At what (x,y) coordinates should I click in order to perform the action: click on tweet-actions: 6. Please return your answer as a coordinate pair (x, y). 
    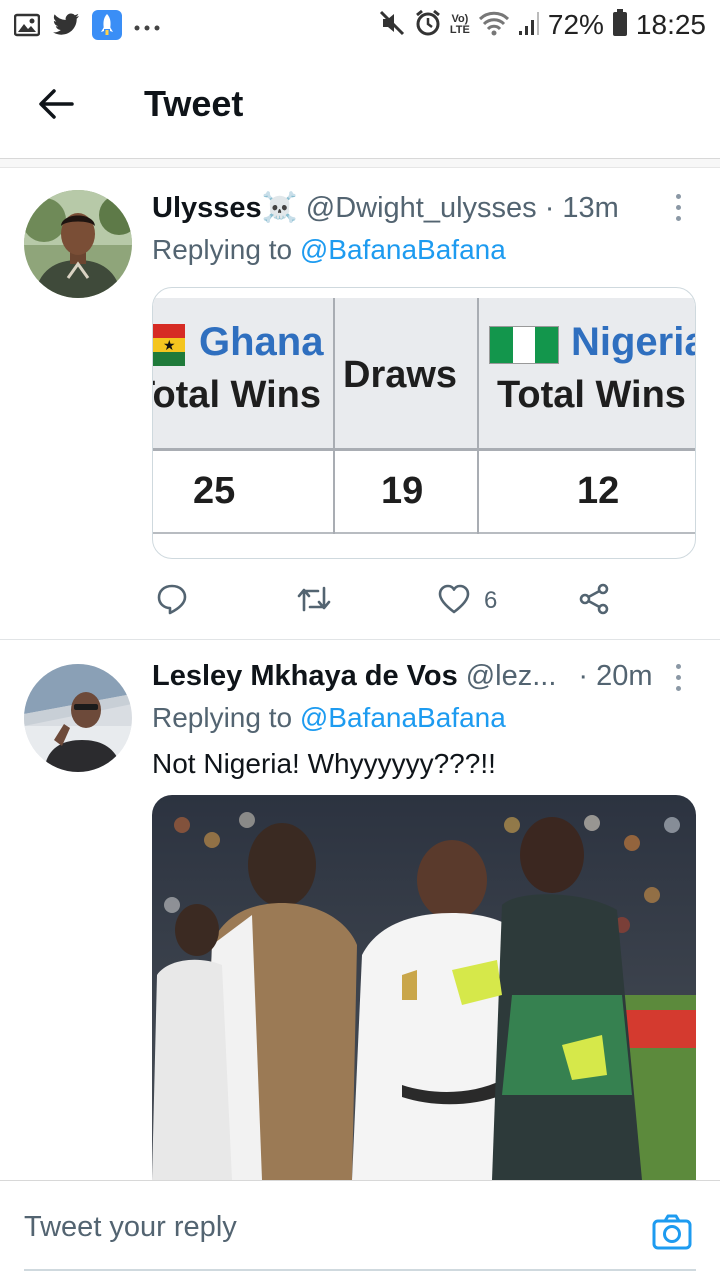
    Looking at the image, I should click on (392, 601).